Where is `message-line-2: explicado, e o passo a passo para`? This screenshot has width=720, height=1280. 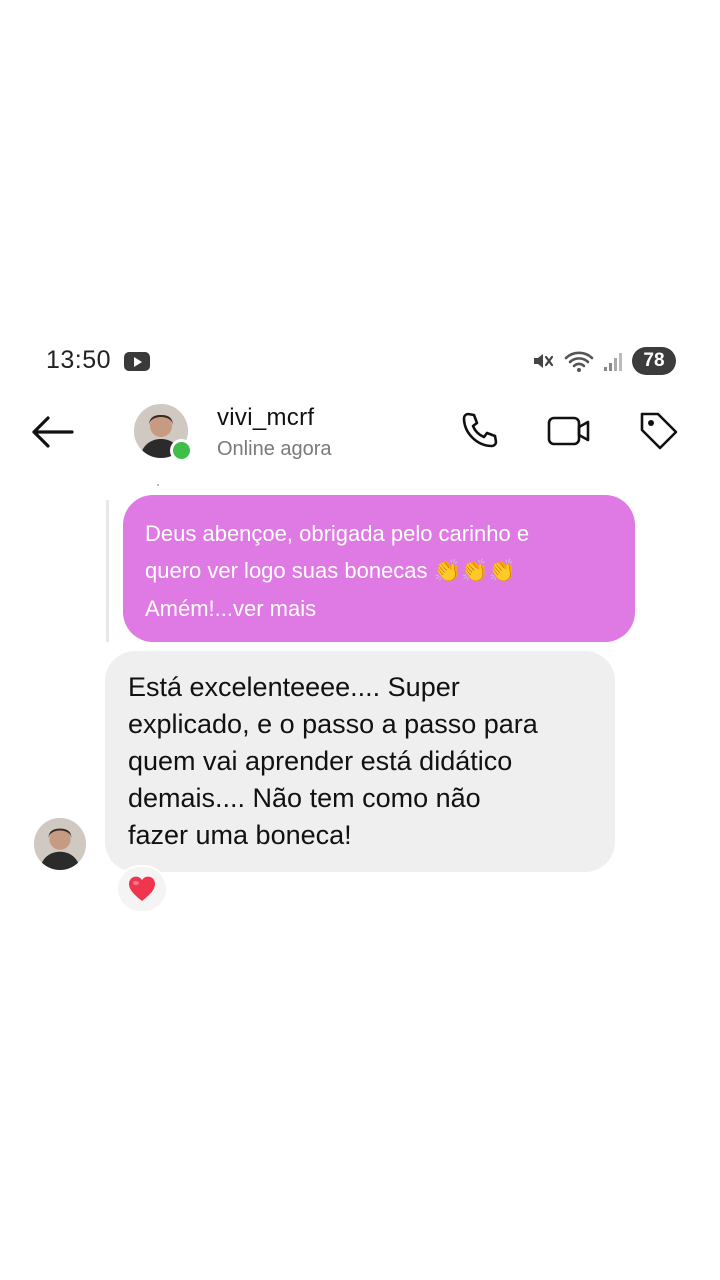
message-line-2: explicado, e o passo a passo para is located at coordinates (333, 724).